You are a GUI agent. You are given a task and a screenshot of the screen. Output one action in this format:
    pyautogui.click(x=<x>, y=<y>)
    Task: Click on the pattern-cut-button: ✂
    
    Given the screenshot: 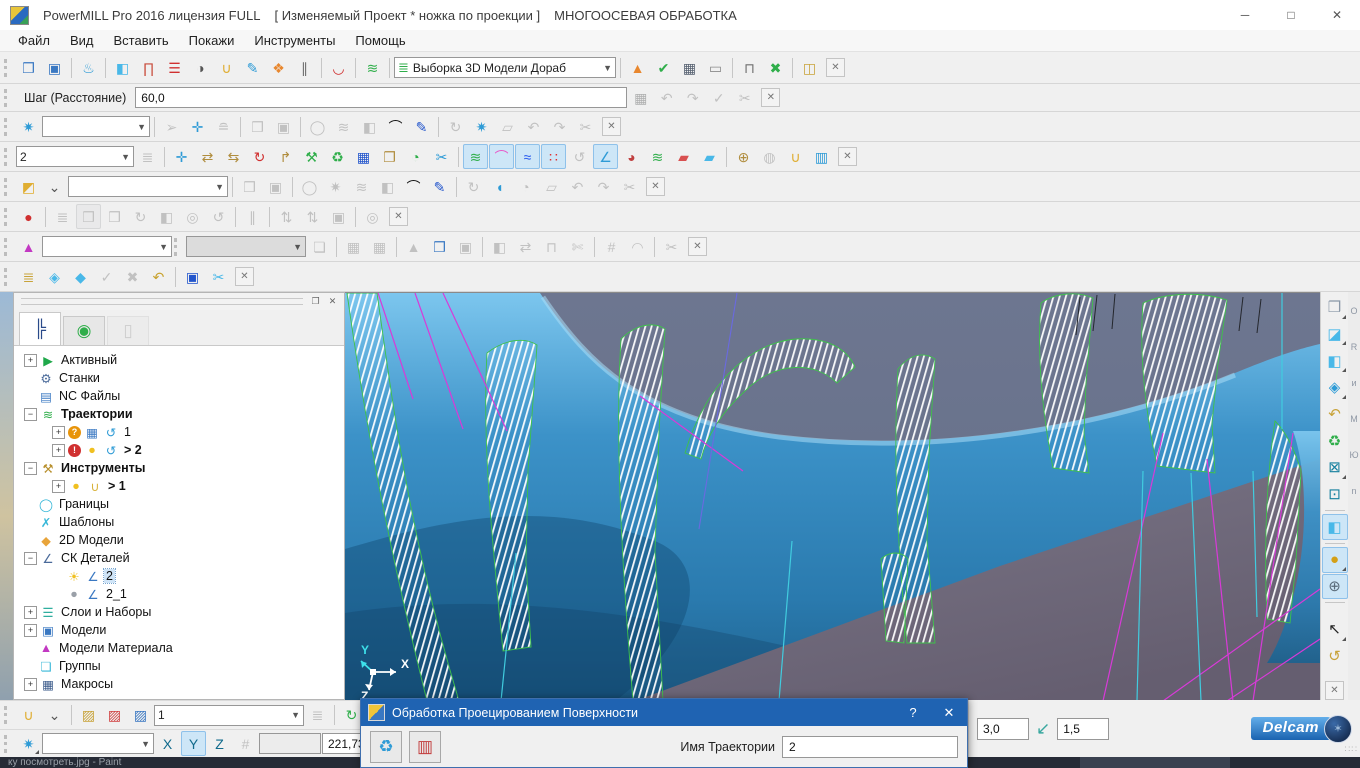 What is the action you would take?
    pyautogui.click(x=629, y=186)
    